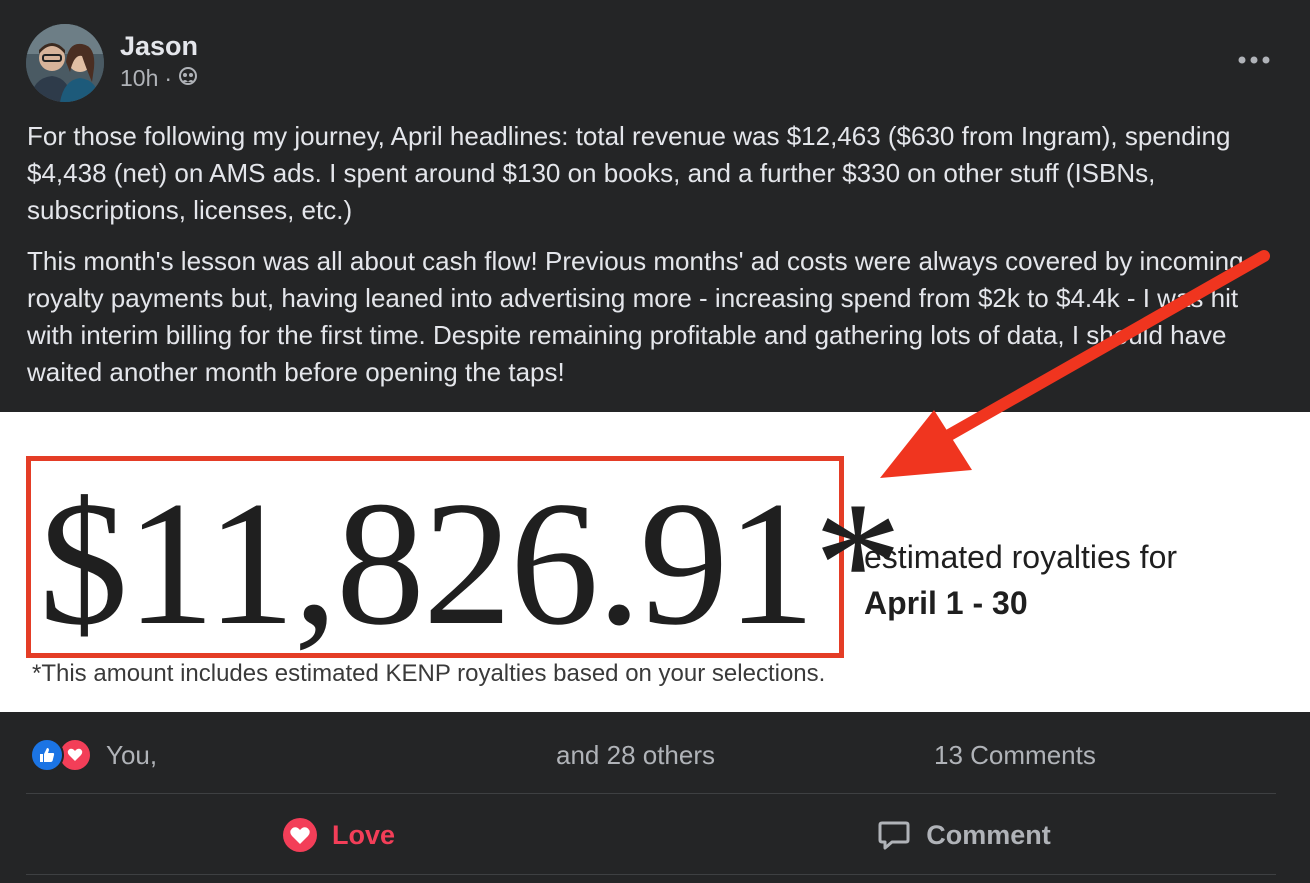  What do you see at coordinates (1254, 60) in the screenshot?
I see `more-options-icon` at bounding box center [1254, 60].